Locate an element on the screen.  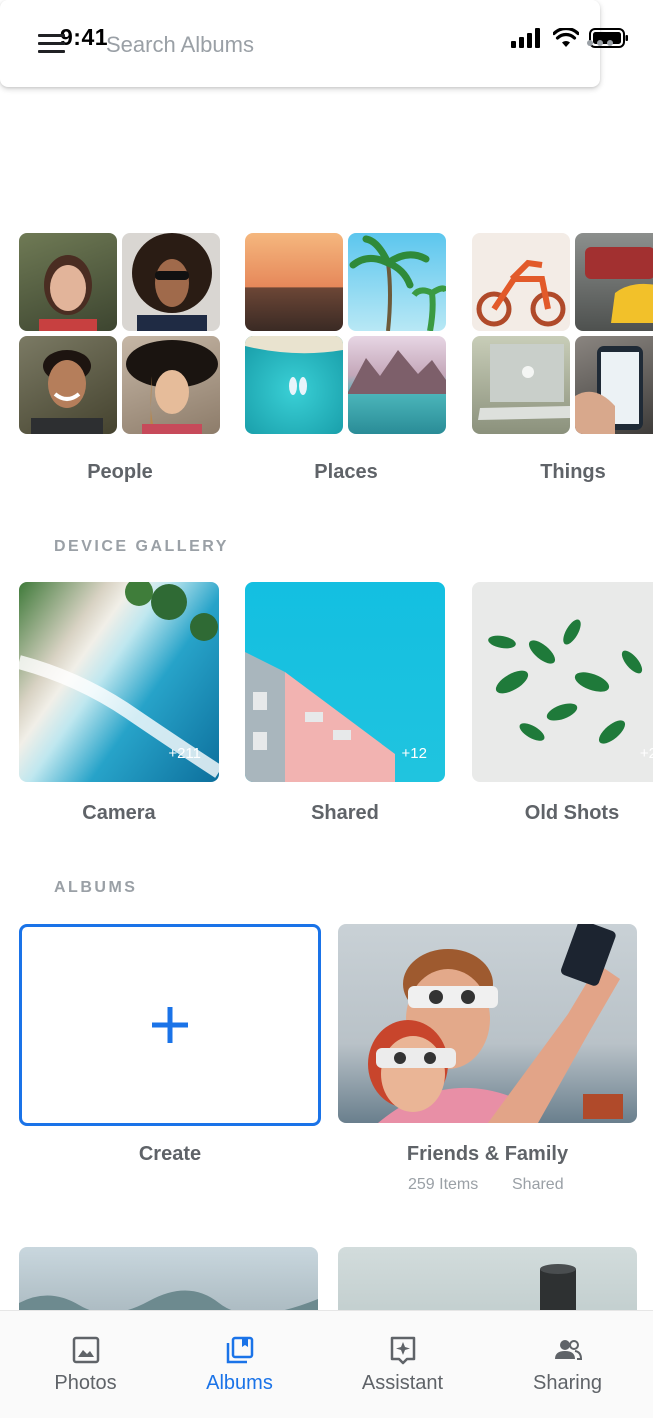
plus-icon is located at coordinates (170, 1025).